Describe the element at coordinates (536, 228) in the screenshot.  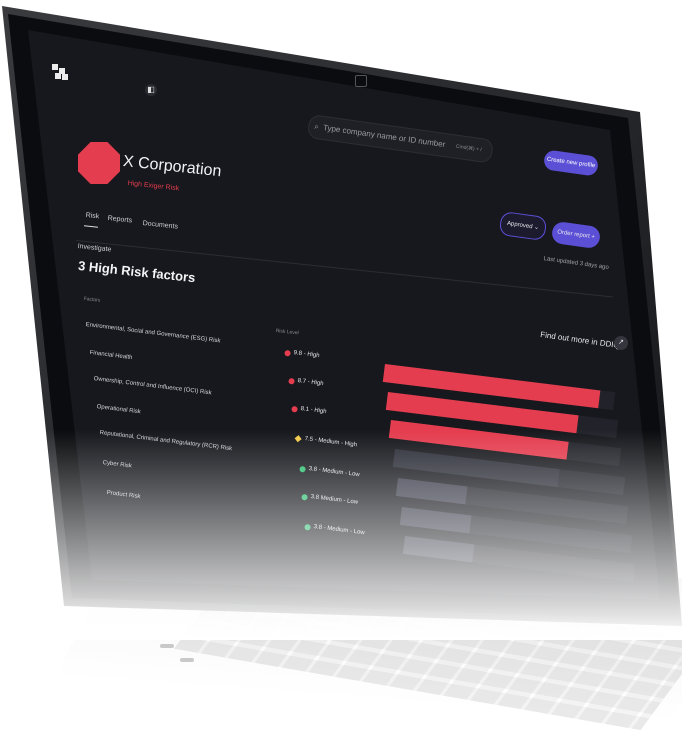
I see `chevron-down-icon: ⌄` at that location.